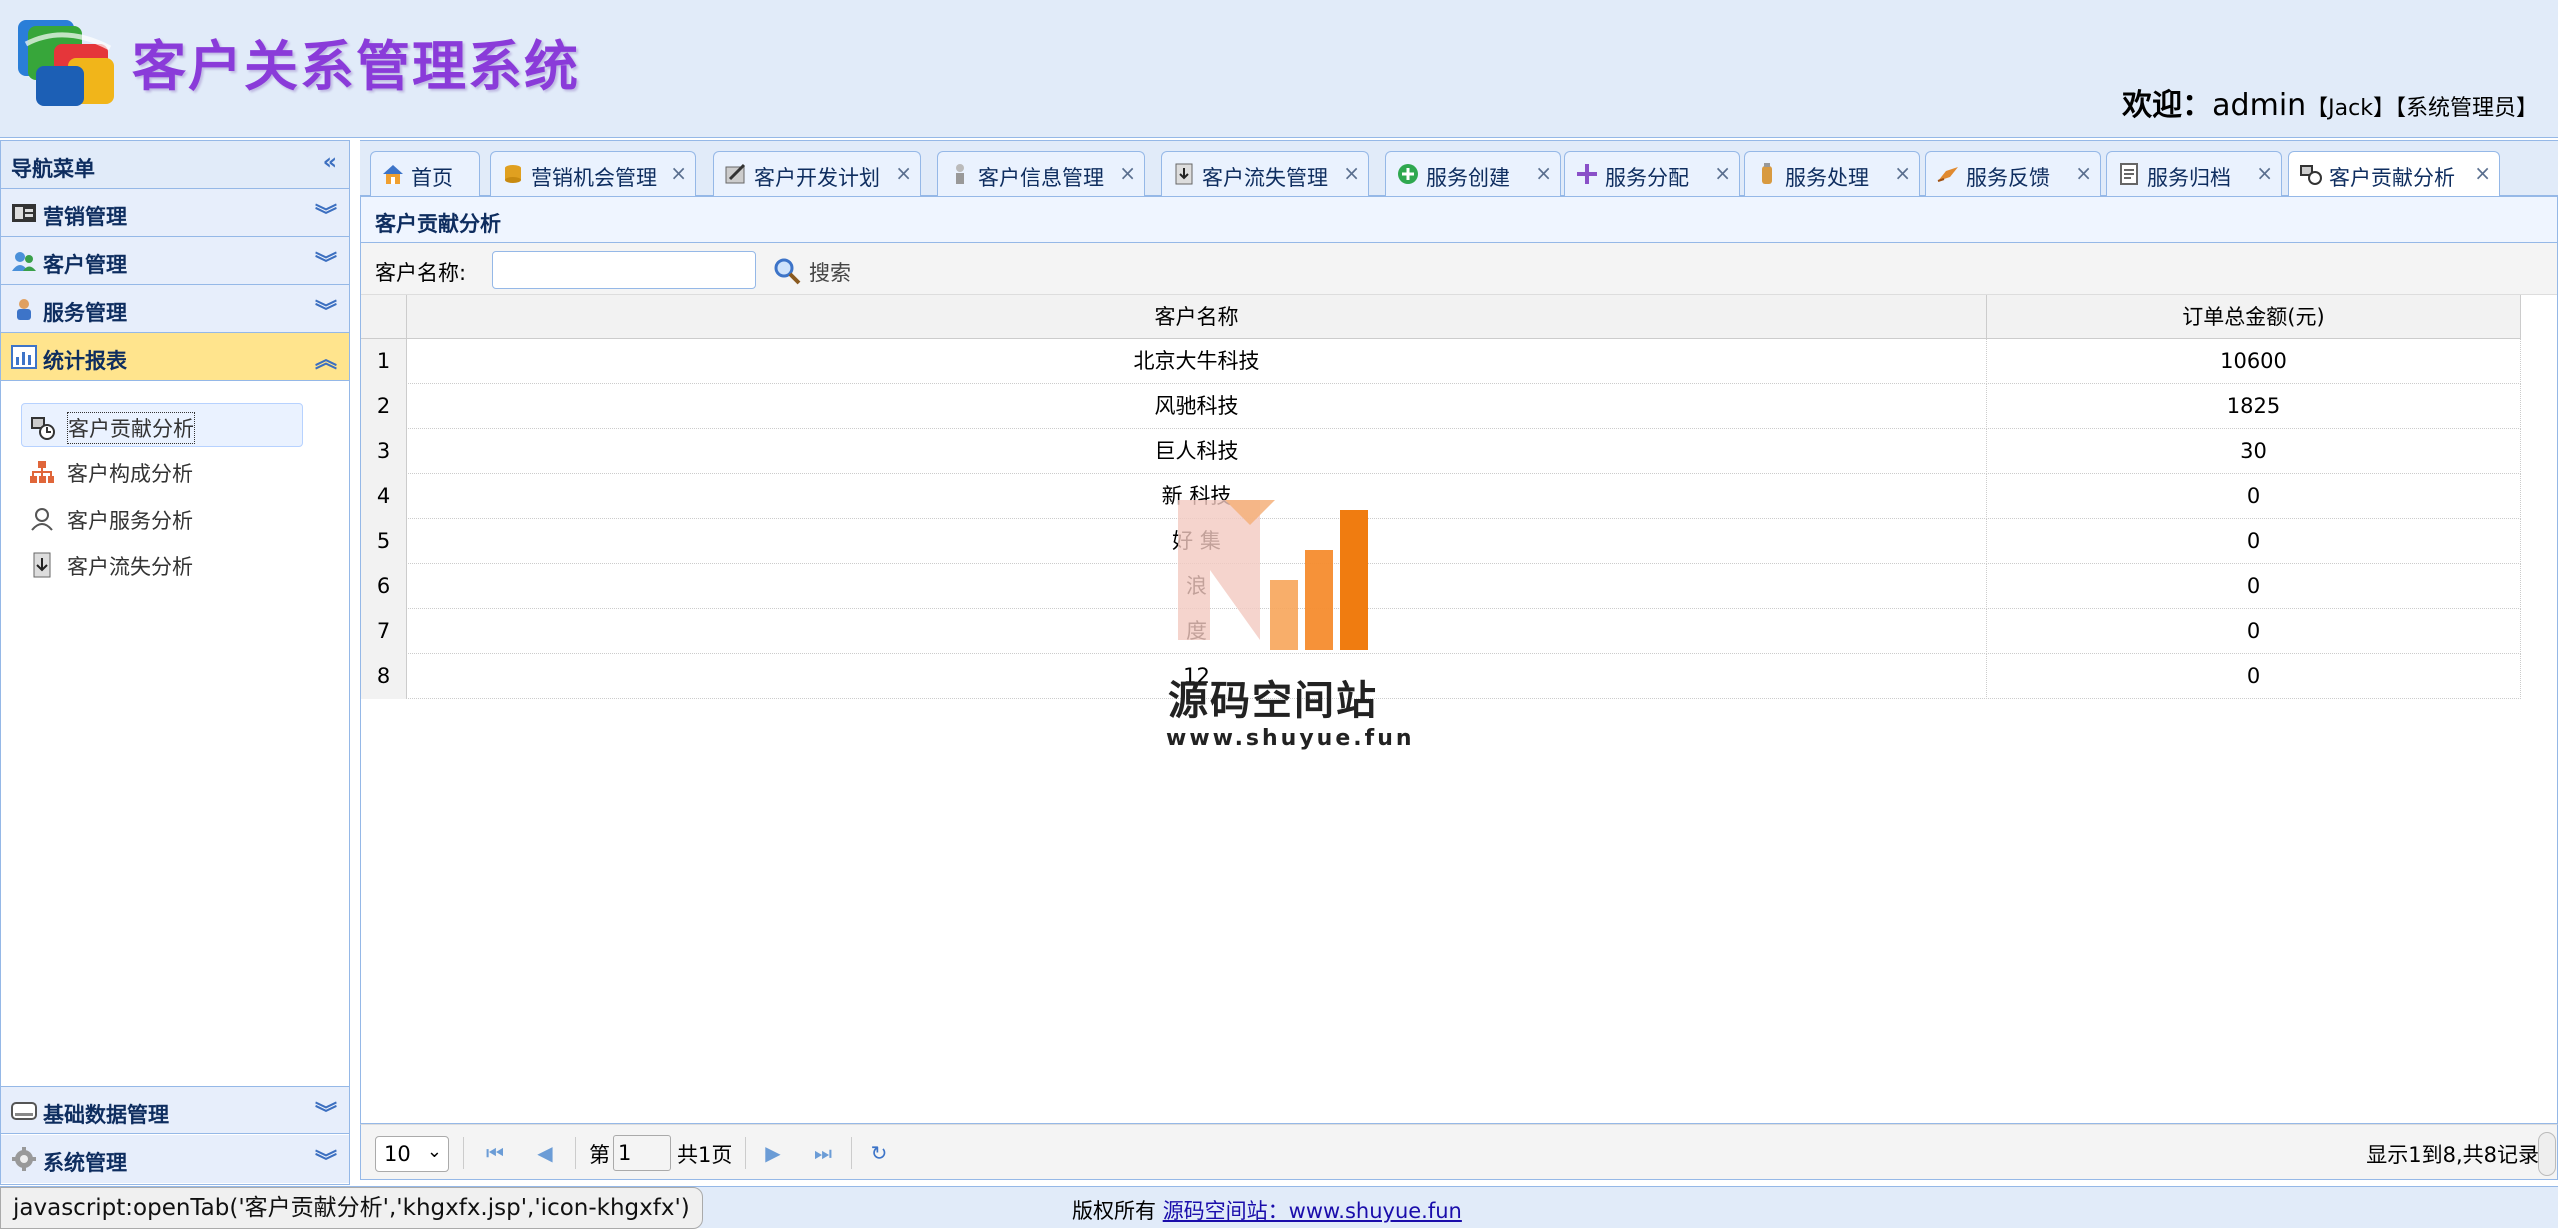 The image size is (2558, 1229). I want to click on search-icon, so click(787, 271).